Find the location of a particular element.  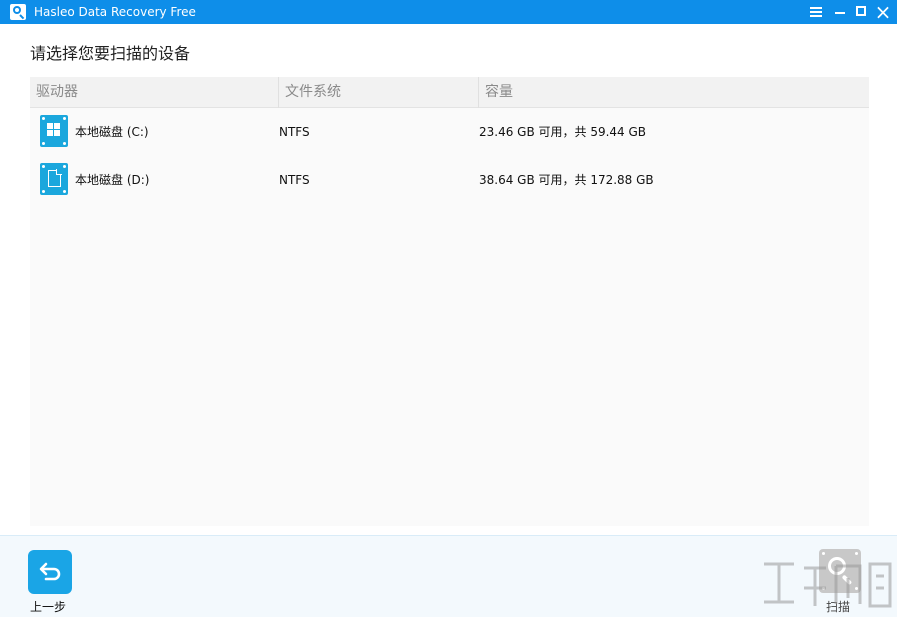

maximize-icon is located at coordinates (861, 12).